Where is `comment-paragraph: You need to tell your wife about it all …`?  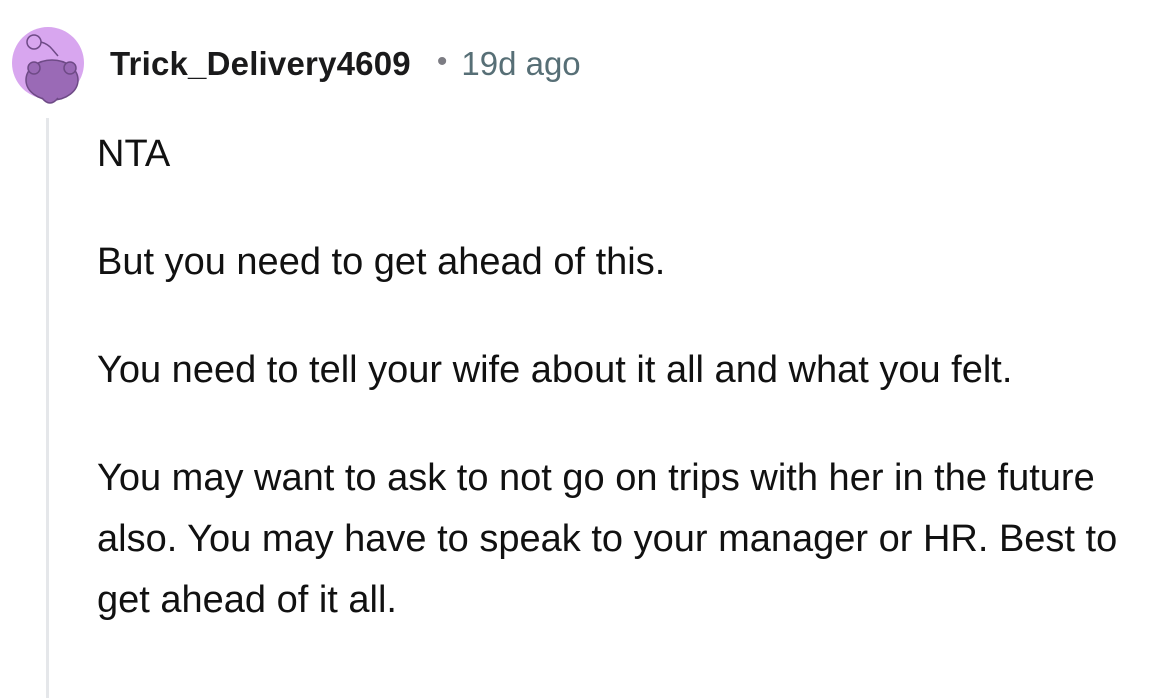
comment-paragraph: You need to tell your wife about it all … is located at coordinates (555, 370).